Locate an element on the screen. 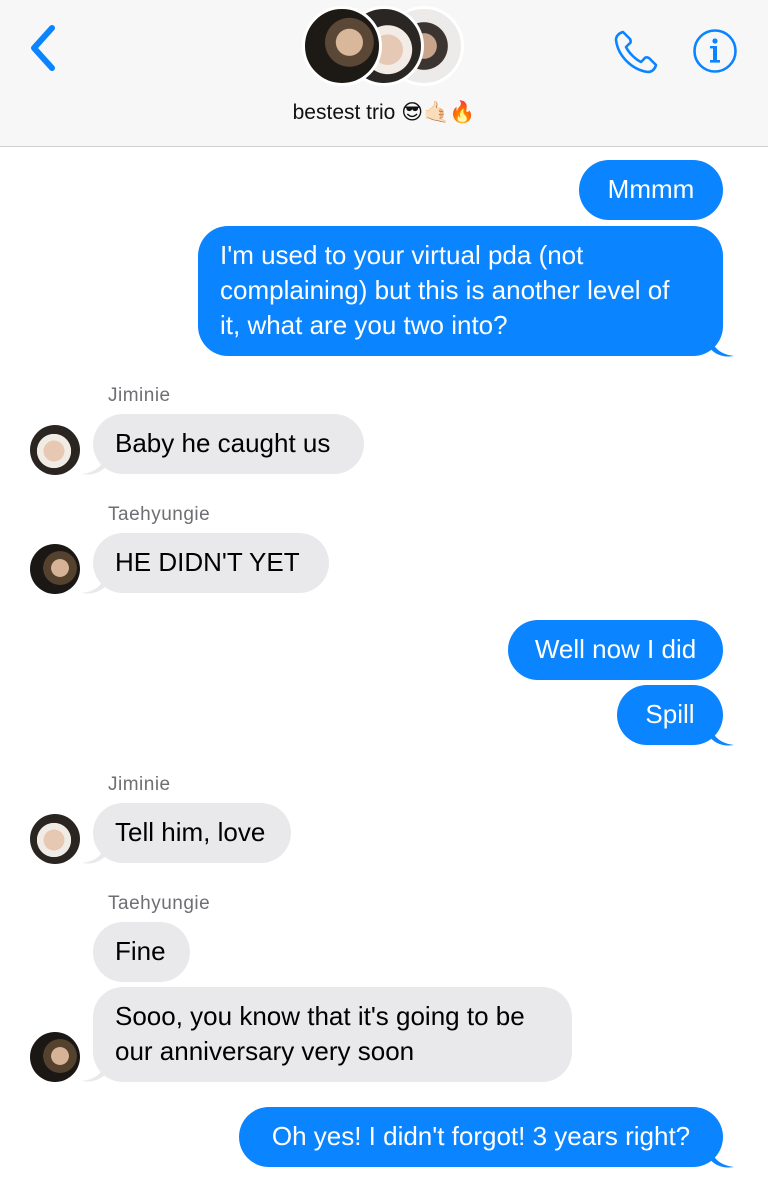 The image size is (768, 1200). incoming-message: HE DIDN'T YET is located at coordinates (211, 563).